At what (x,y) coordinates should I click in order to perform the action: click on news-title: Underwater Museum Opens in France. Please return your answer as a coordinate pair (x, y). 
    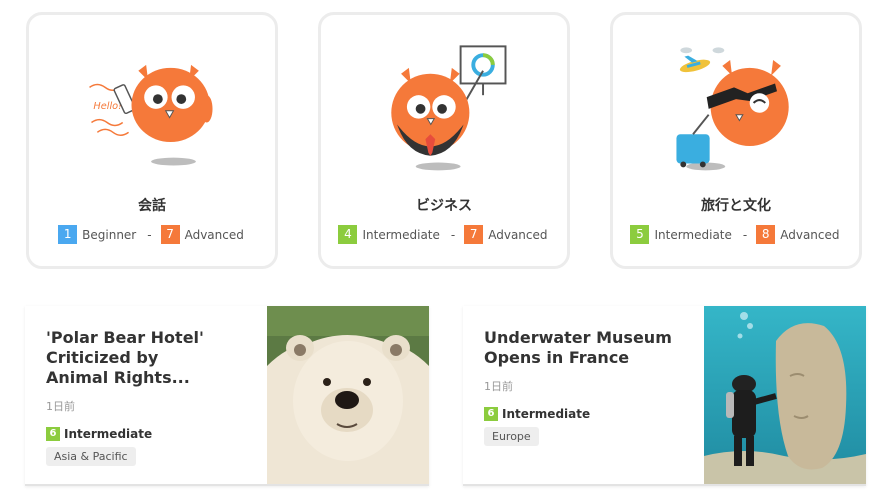
    Looking at the image, I should click on (579, 348).